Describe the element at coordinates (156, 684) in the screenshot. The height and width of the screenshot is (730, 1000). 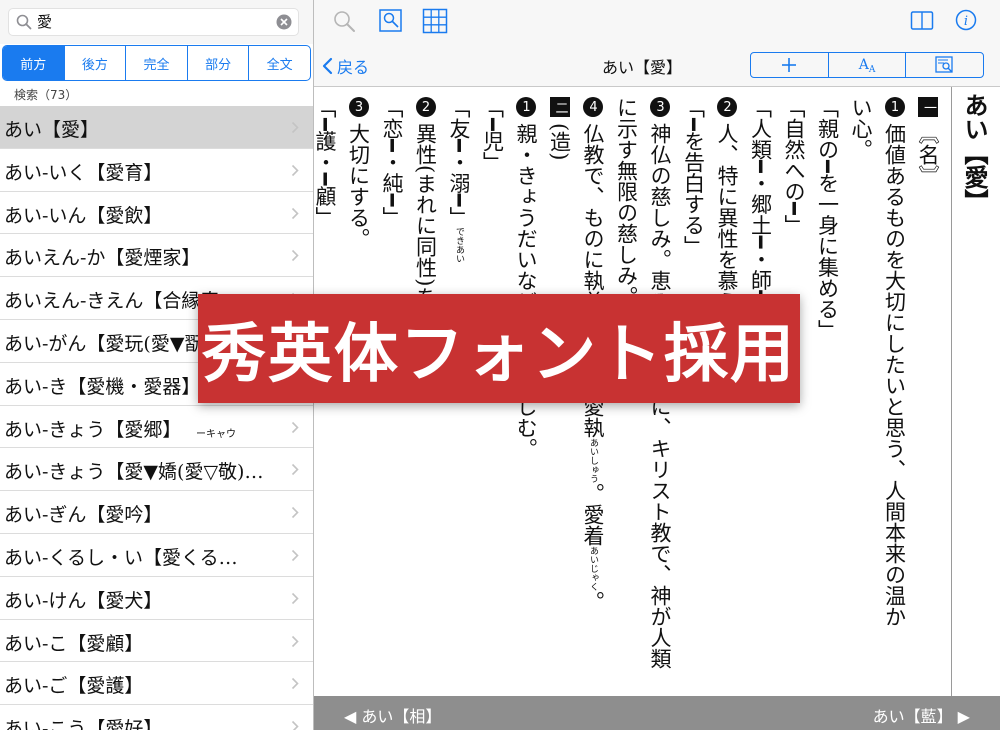
I see `list-item: あい‐ご【愛護】` at that location.